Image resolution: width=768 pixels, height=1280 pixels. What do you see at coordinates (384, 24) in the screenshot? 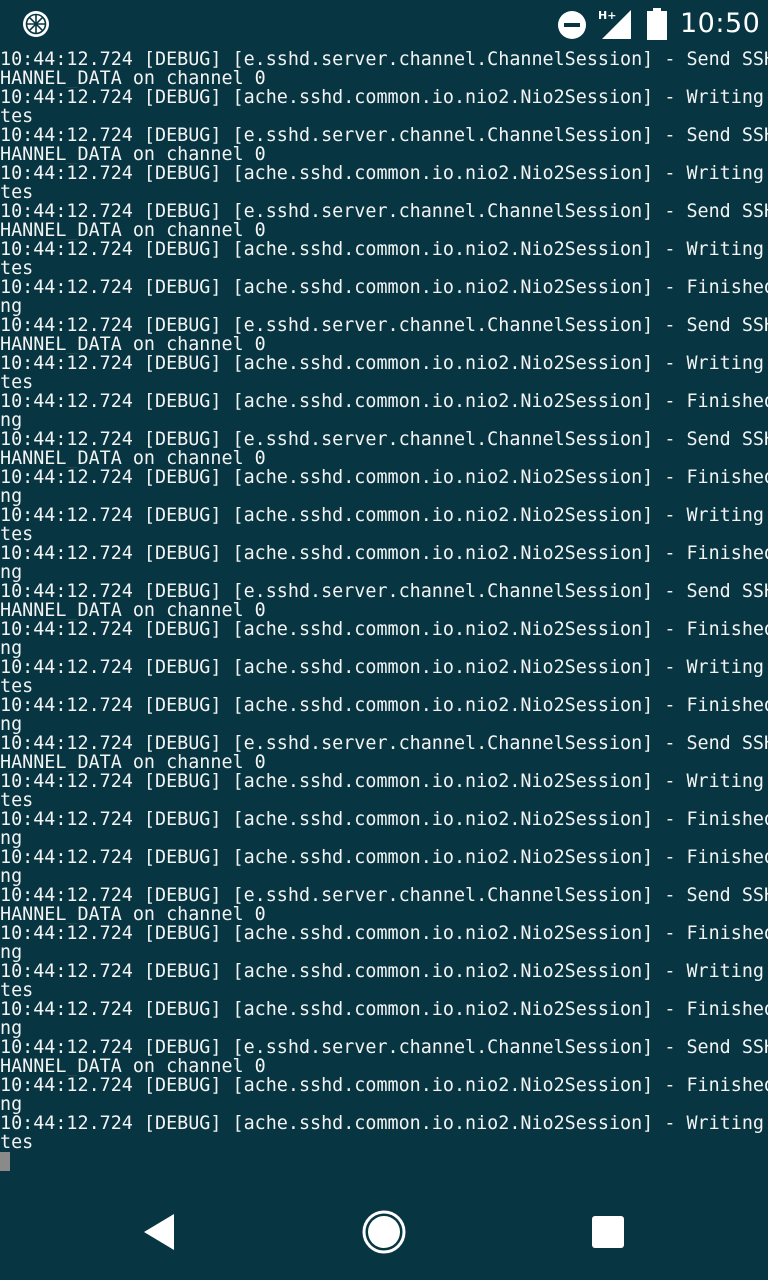
I see `status-bar: H+ 10:50` at bounding box center [384, 24].